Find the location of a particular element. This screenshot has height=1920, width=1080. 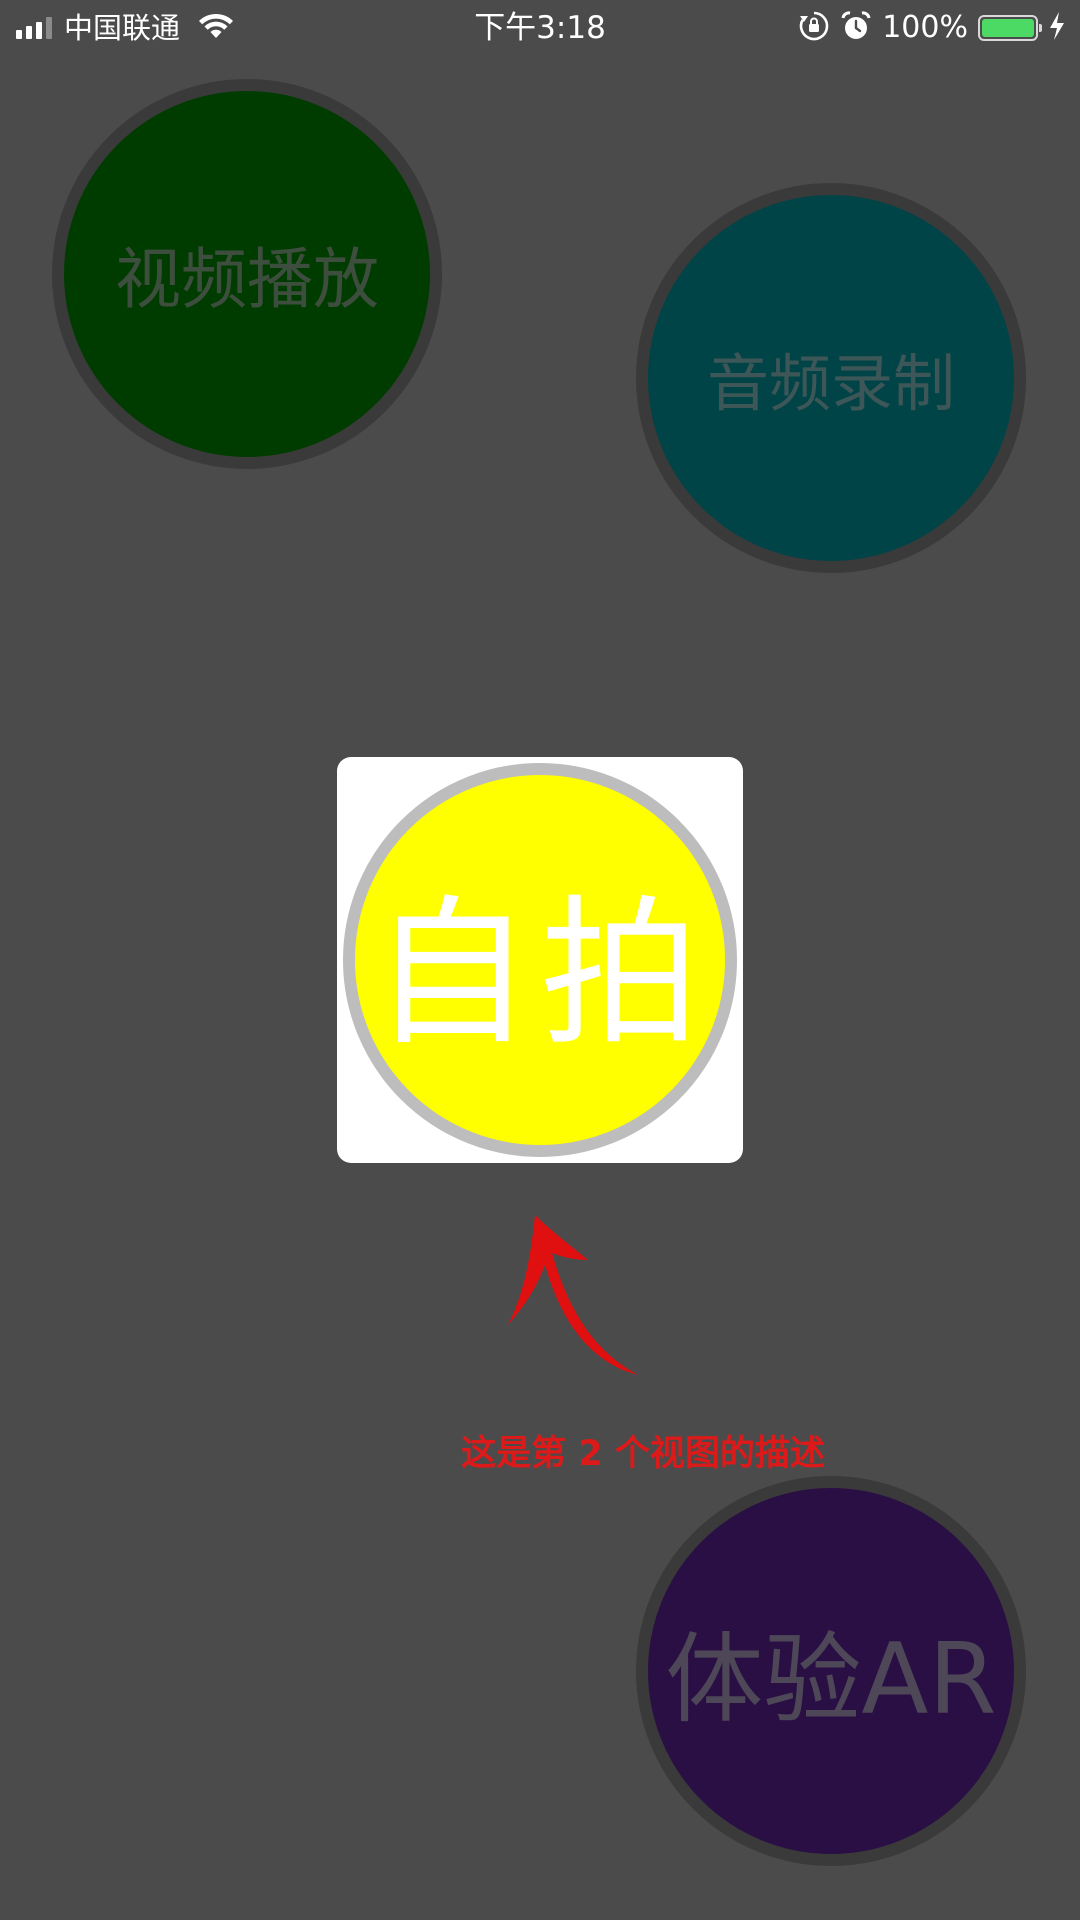

status-right: 100% is located at coordinates (932, 28).